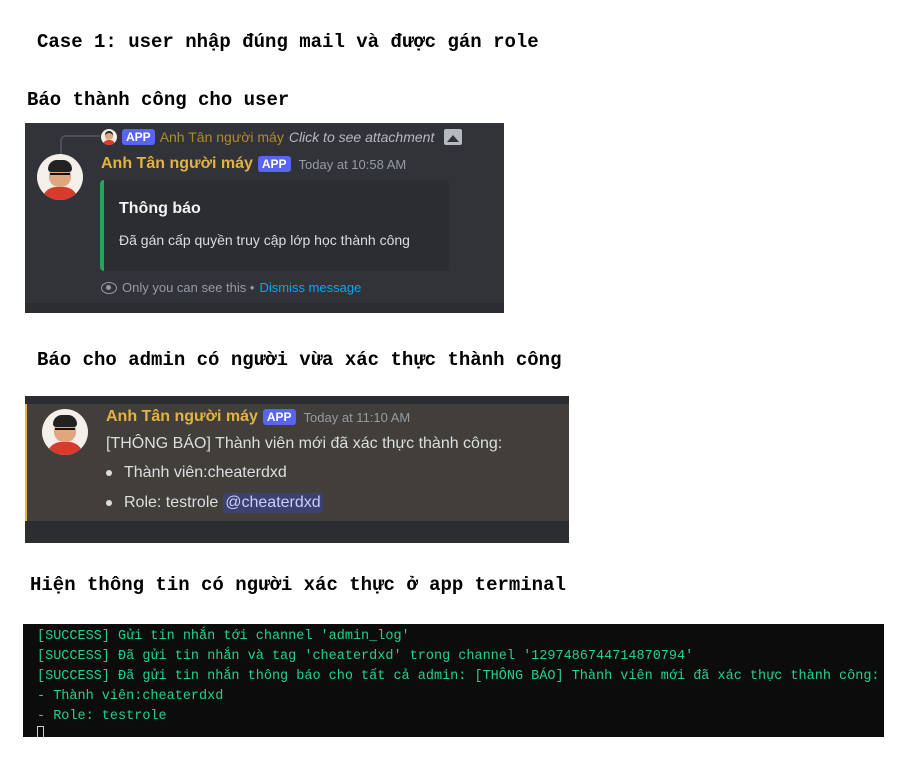  I want to click on terminal-line: - Thành viên:cheaterdxd, so click(130, 696).